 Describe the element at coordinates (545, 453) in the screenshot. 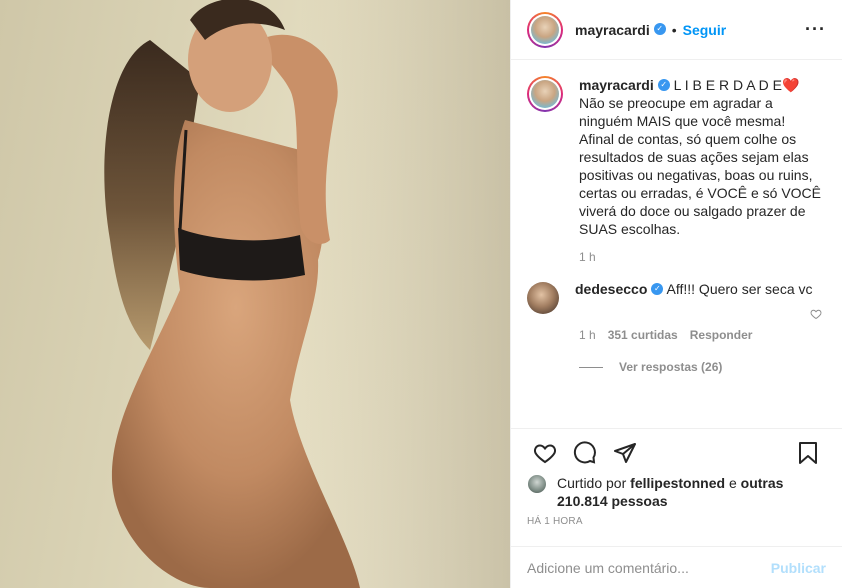

I see `like-heart-icon` at that location.